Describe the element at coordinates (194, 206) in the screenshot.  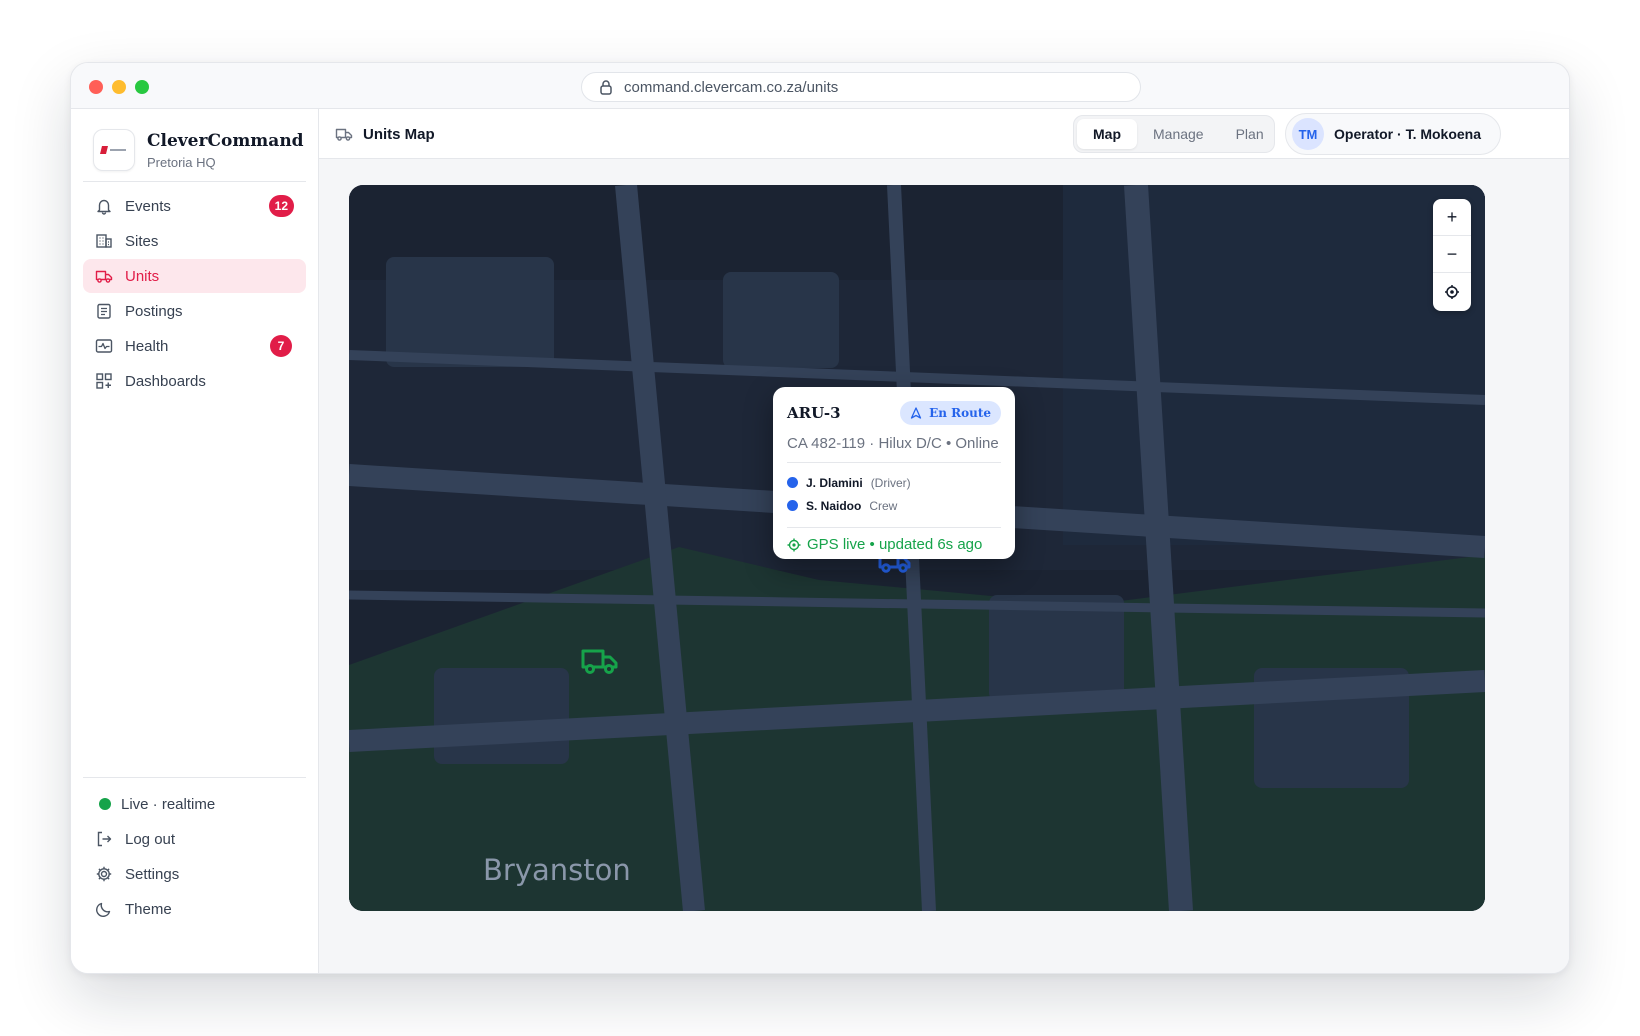
I see `sidebar-item-events: Events 12` at that location.